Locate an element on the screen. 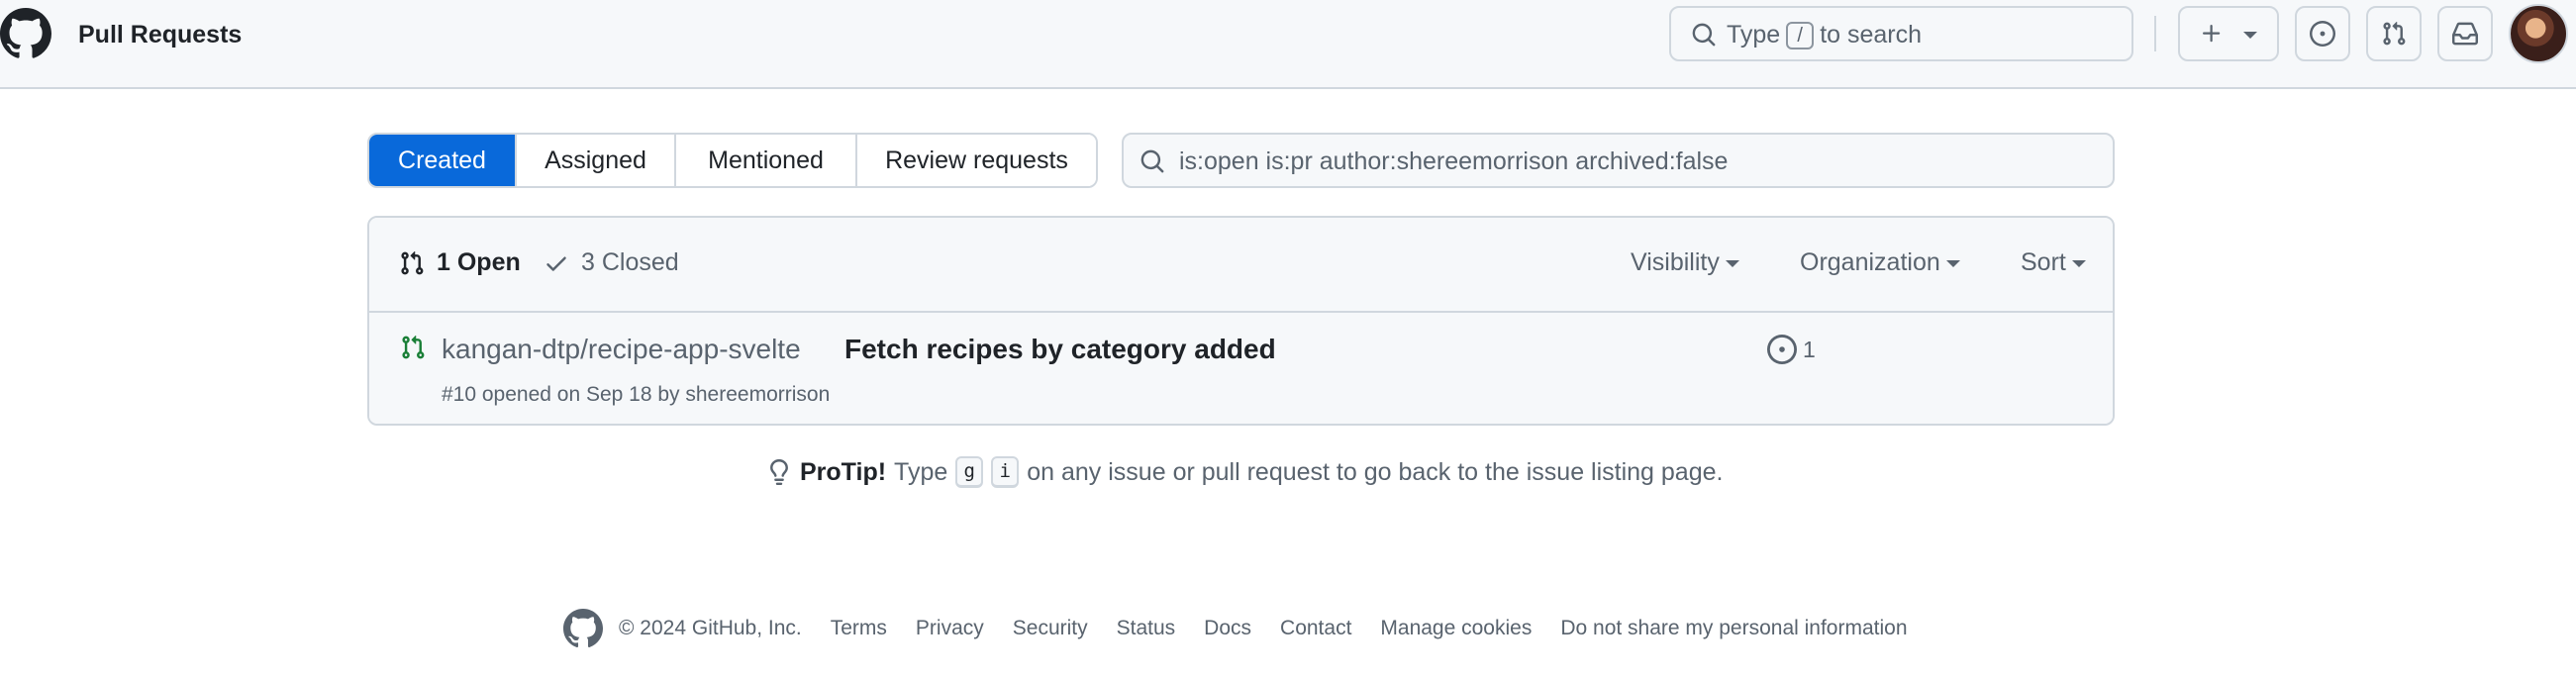 This screenshot has width=2576, height=680. search-shortcut-key: / is located at coordinates (1801, 36).